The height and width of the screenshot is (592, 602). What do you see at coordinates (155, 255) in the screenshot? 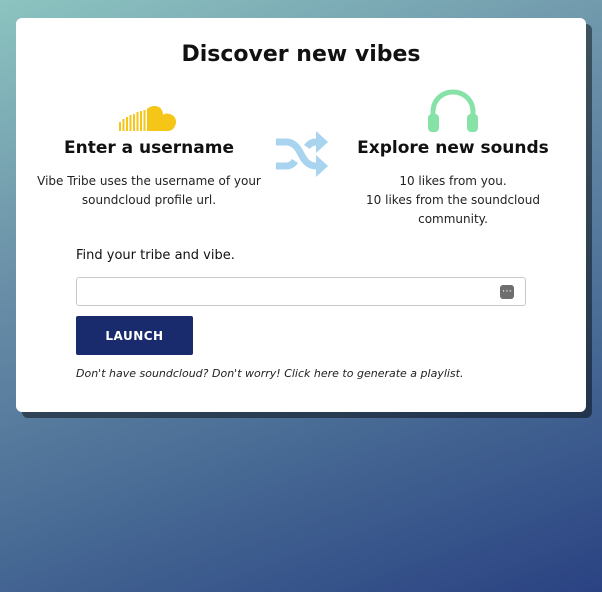
I see `find-tribe-label: Find your tribe and vibe.` at bounding box center [155, 255].